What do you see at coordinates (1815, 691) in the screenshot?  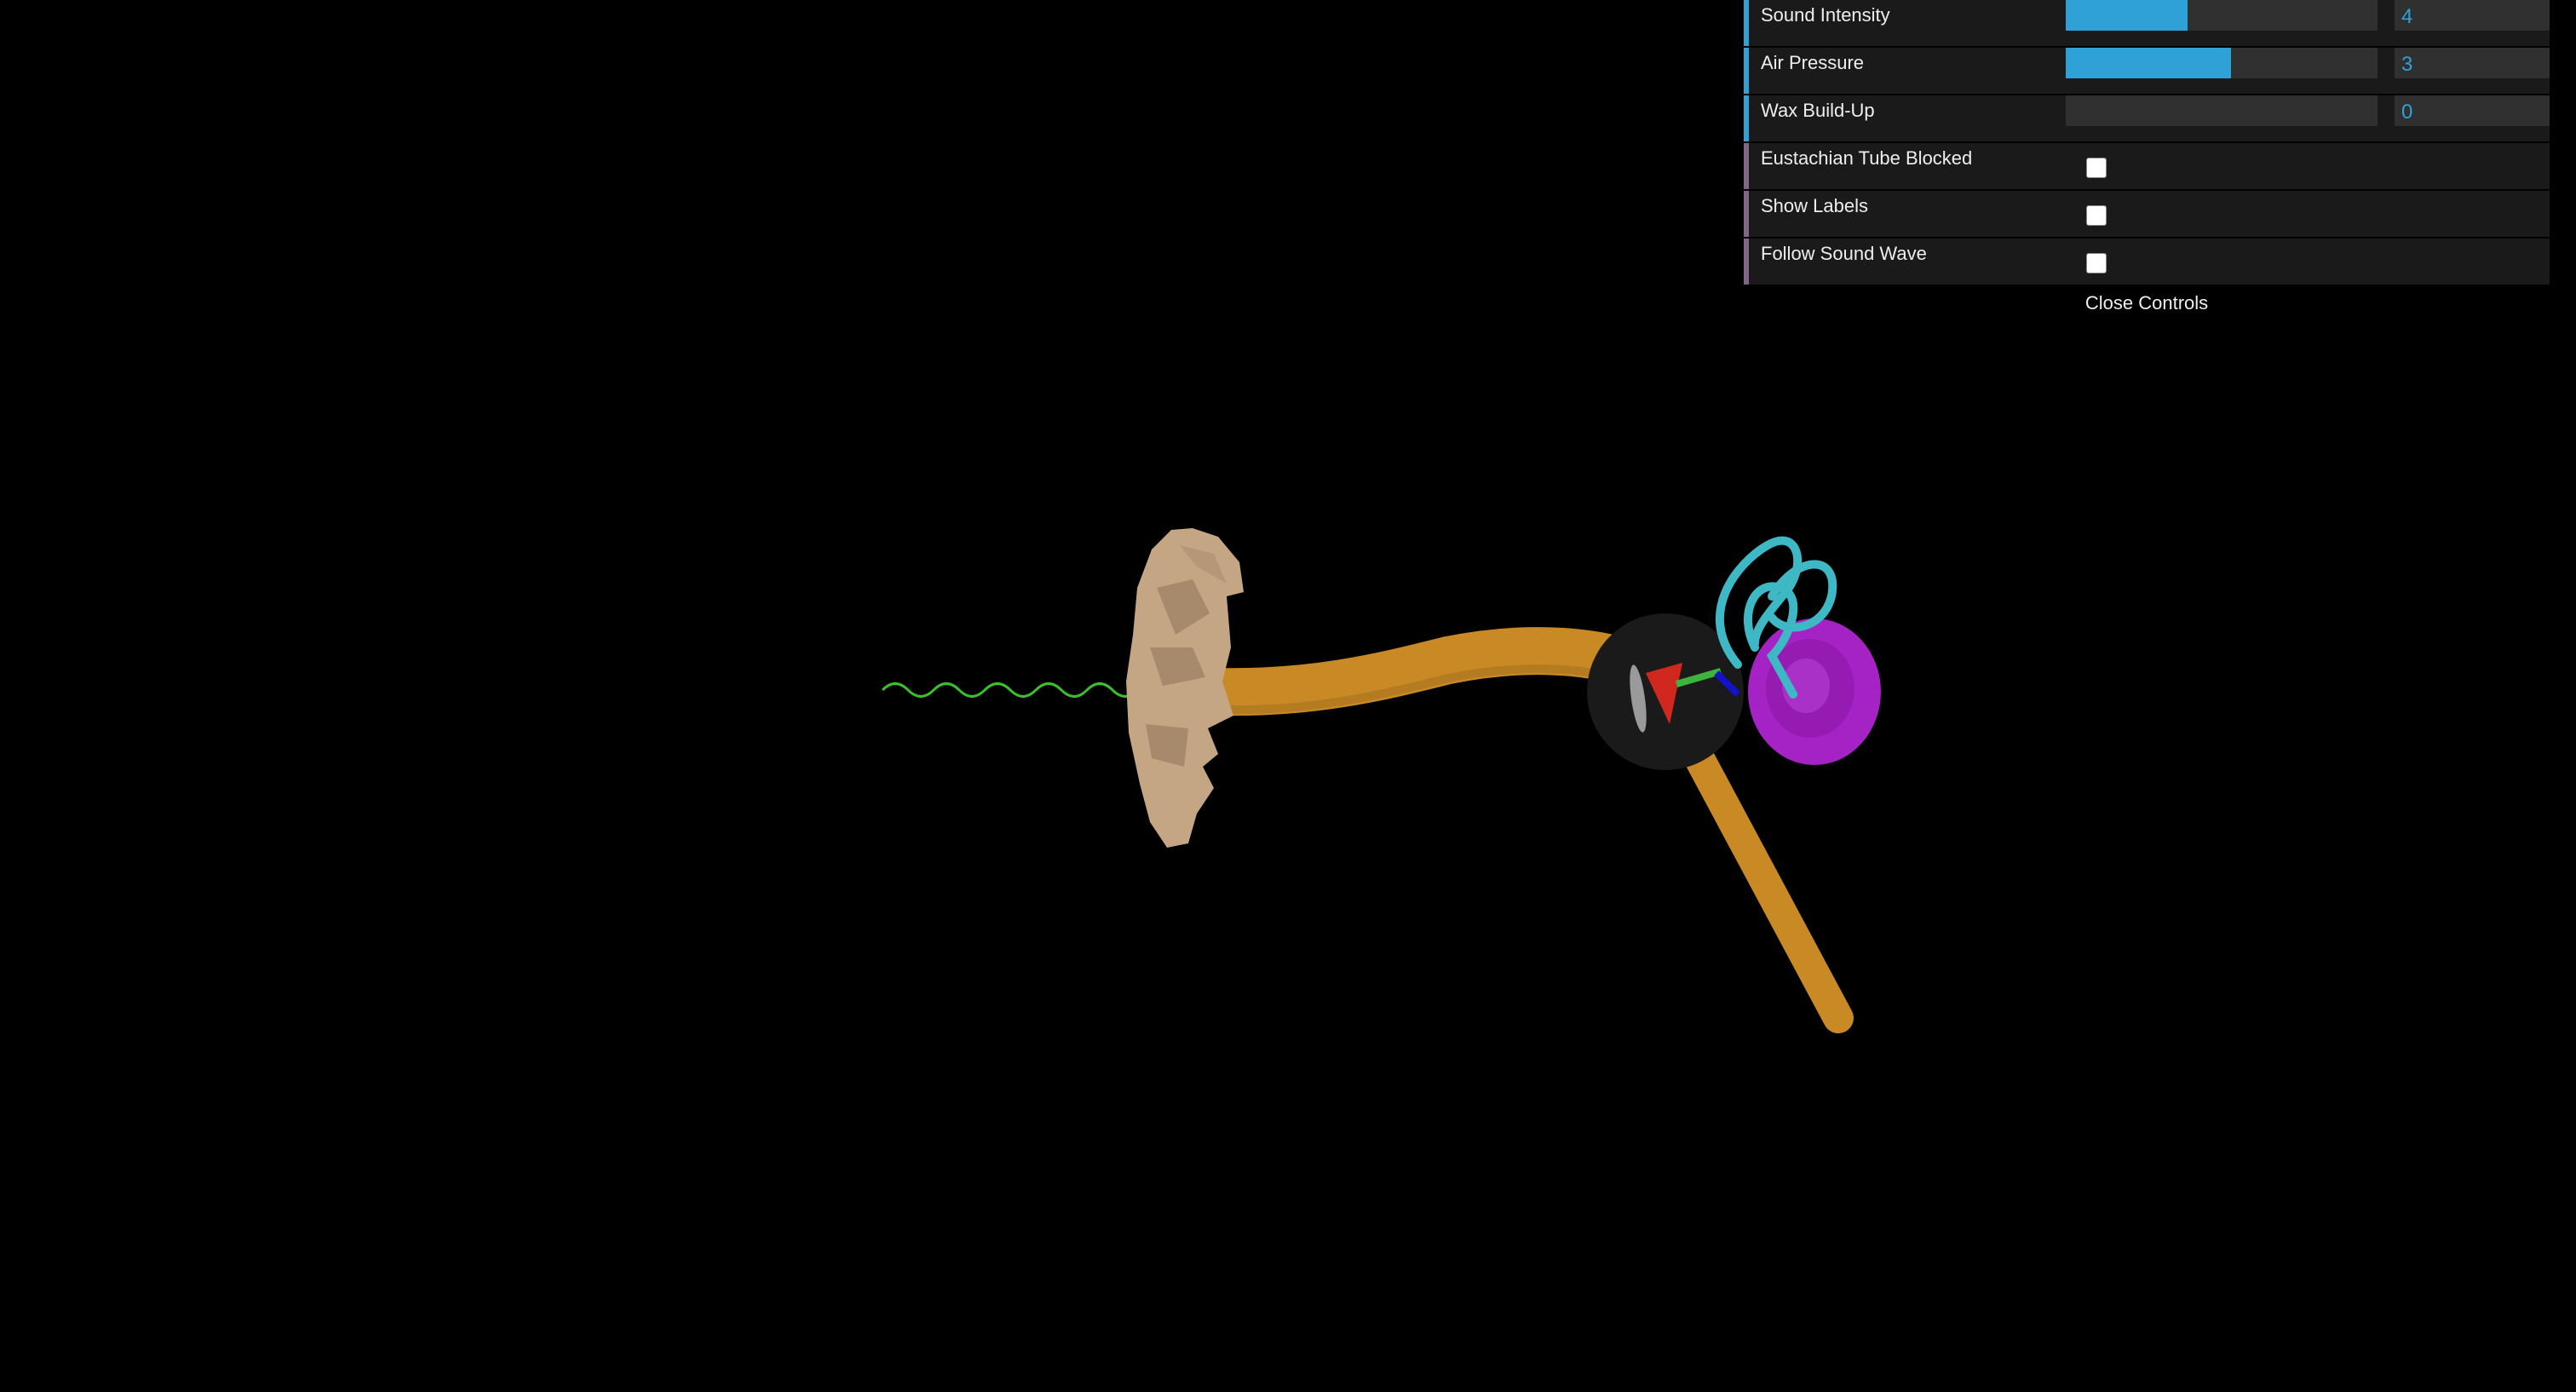 I see `cochlea` at bounding box center [1815, 691].